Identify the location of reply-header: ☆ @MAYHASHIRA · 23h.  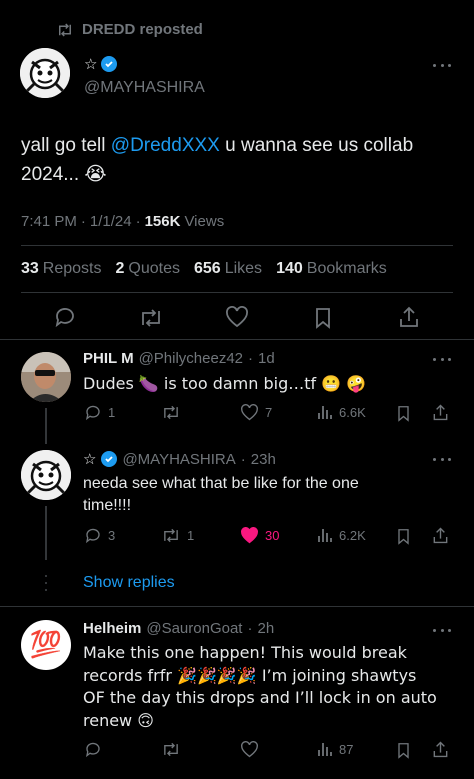
(179, 459).